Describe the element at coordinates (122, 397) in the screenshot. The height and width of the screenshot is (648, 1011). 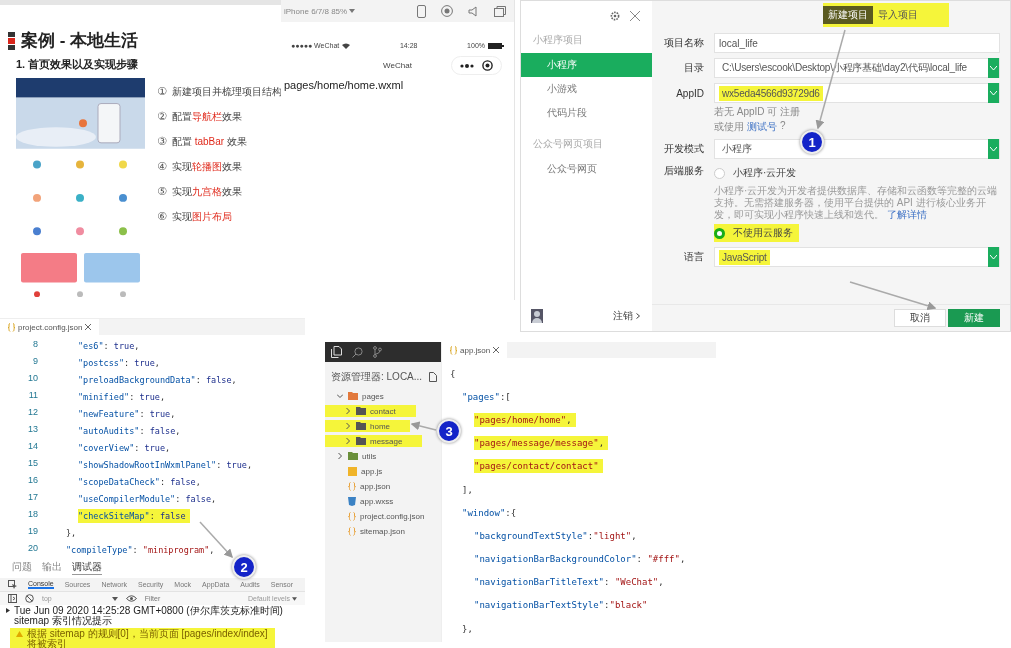
I see `code-line: "minified": true,` at that location.